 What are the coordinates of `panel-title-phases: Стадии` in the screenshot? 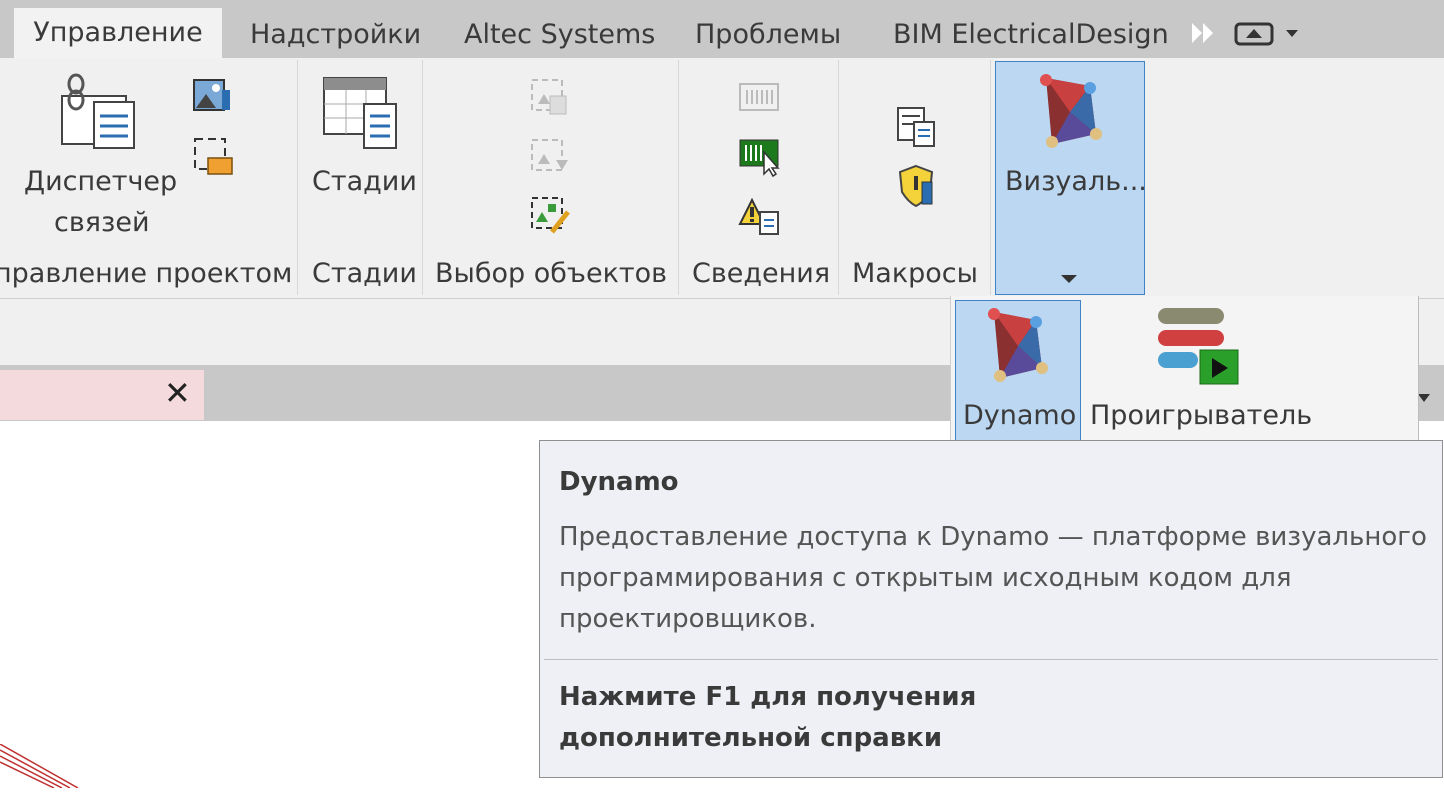 It's located at (364, 273).